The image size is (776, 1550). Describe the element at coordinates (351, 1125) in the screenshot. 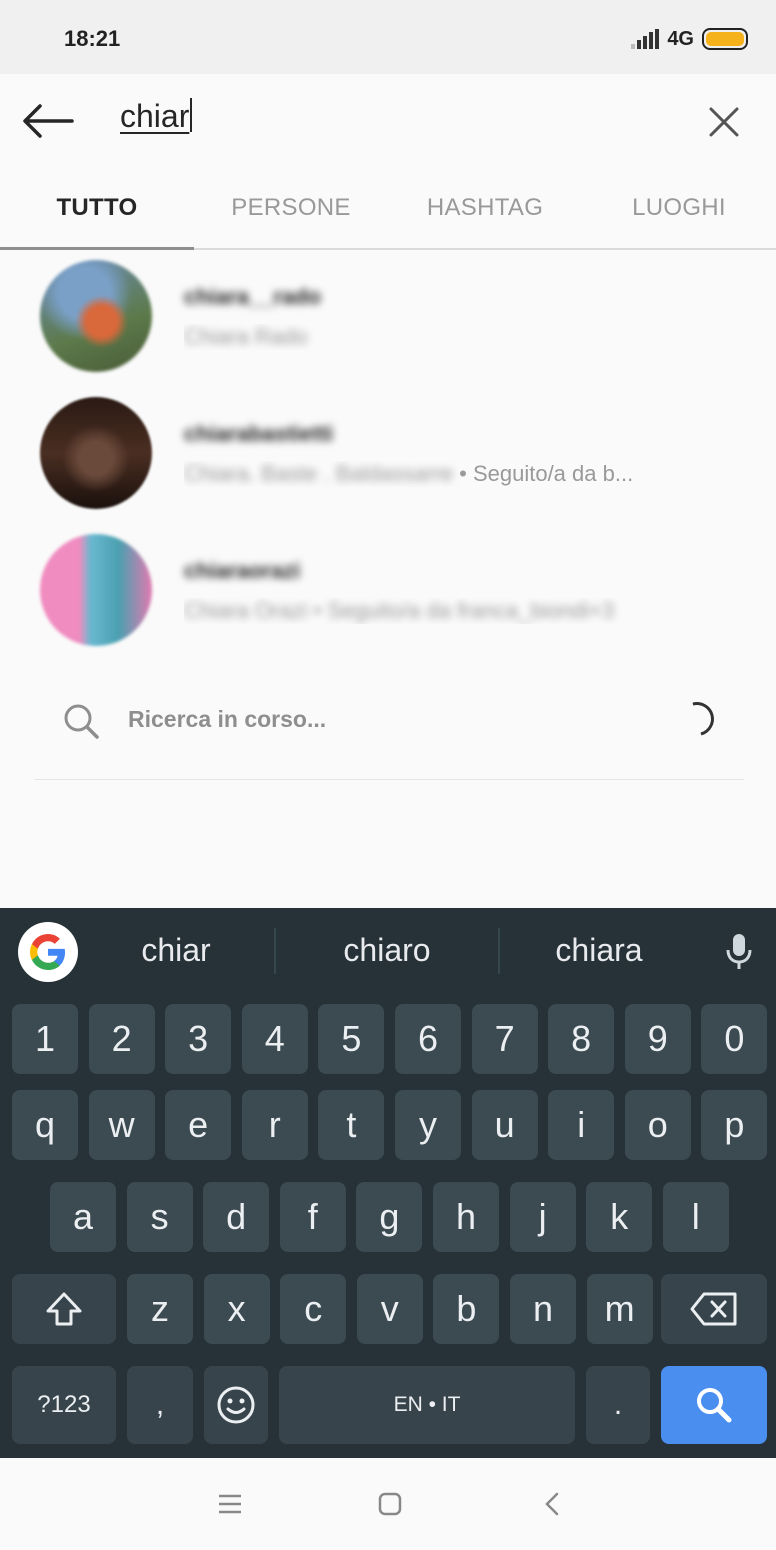

I see `key-t: t` at that location.